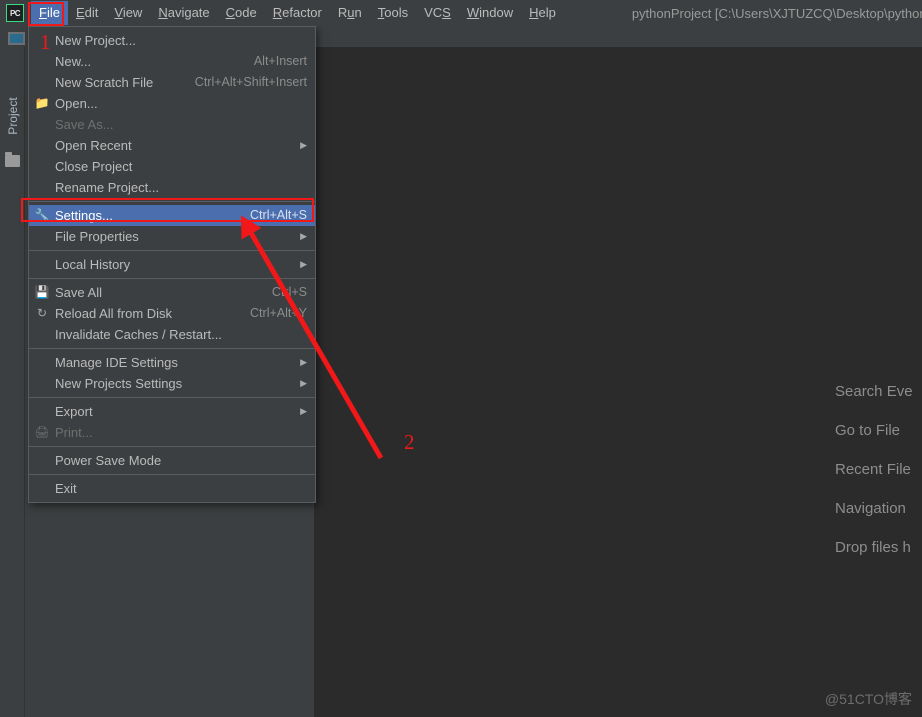 This screenshot has width=922, height=717. Describe the element at coordinates (119, 383) in the screenshot. I see `menu-item-label: New Projects Settings` at that location.